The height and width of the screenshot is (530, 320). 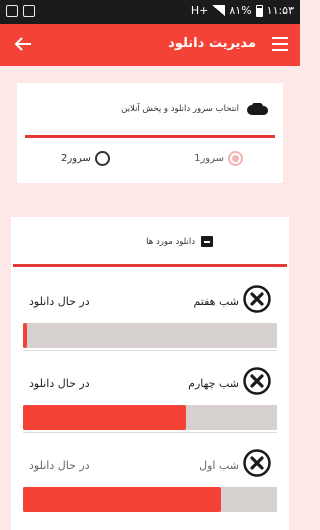 What do you see at coordinates (20, 11) in the screenshot?
I see `notification-icons` at bounding box center [20, 11].